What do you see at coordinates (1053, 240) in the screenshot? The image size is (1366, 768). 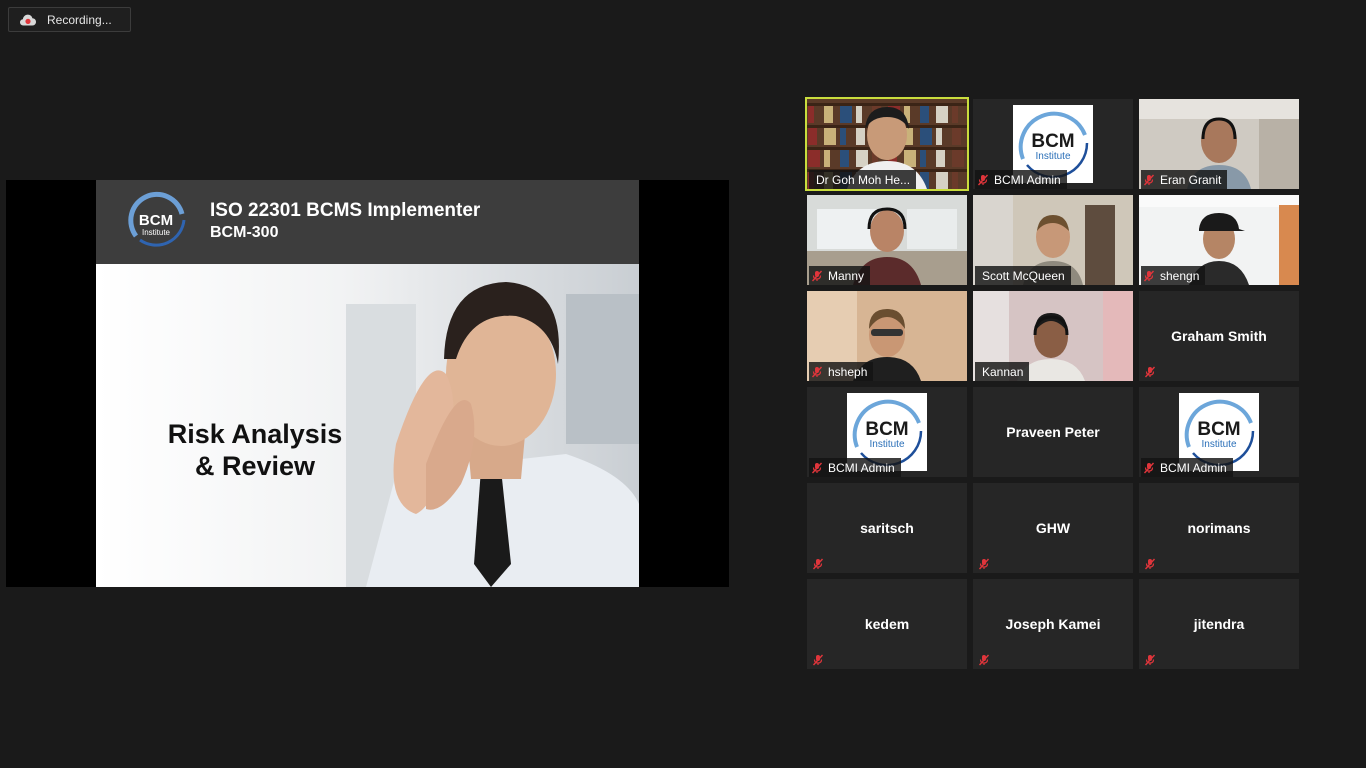 I see `participant-tile: Scott McQueen` at bounding box center [1053, 240].